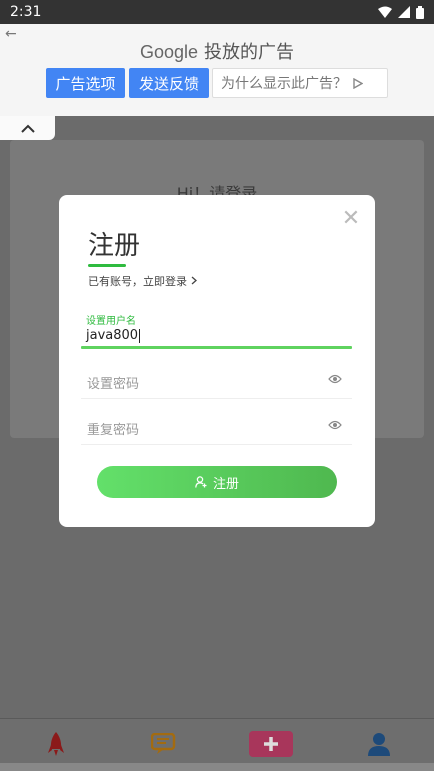 This screenshot has height=771, width=434. I want to click on nav-rocket, so click(56, 744).